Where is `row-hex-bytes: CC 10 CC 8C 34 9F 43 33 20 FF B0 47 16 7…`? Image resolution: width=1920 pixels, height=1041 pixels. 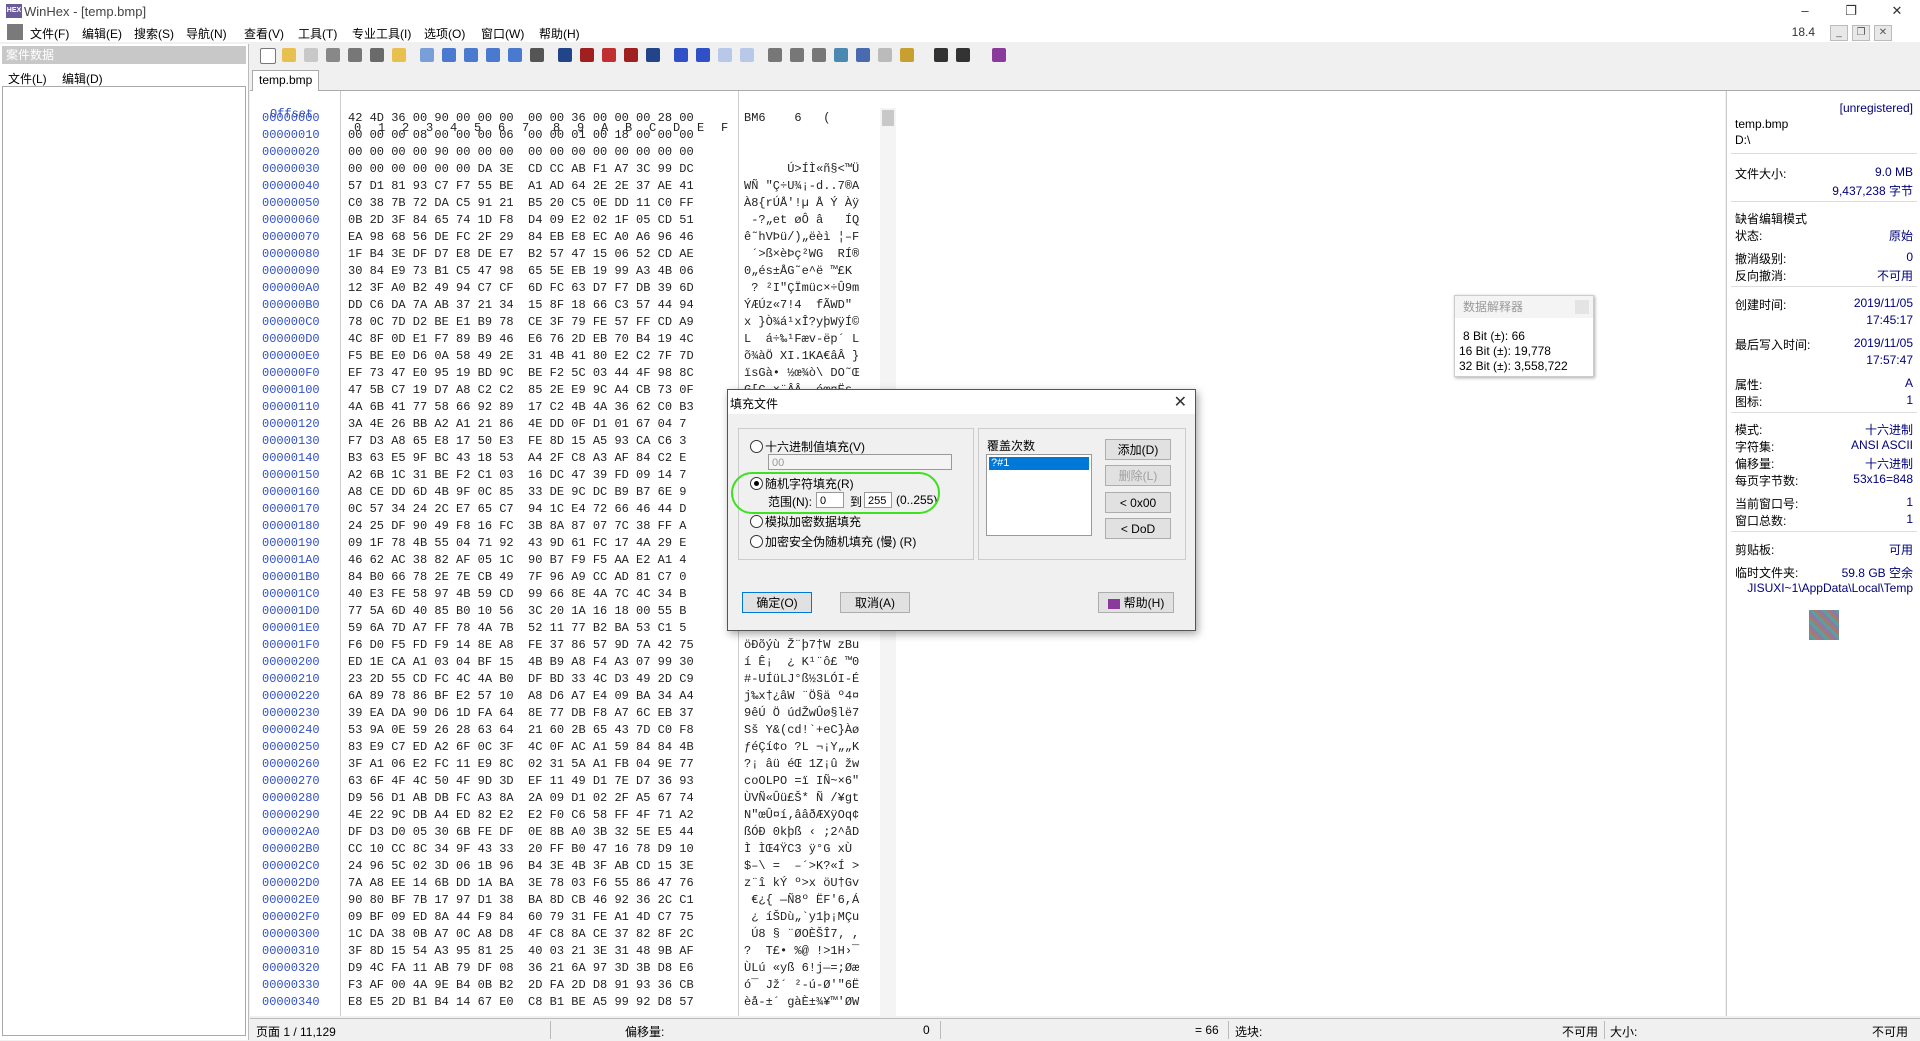
row-hex-bytes: CC 10 CC 8C 34 9F 43 33 20 FF B0 47 16 7… is located at coordinates (521, 849).